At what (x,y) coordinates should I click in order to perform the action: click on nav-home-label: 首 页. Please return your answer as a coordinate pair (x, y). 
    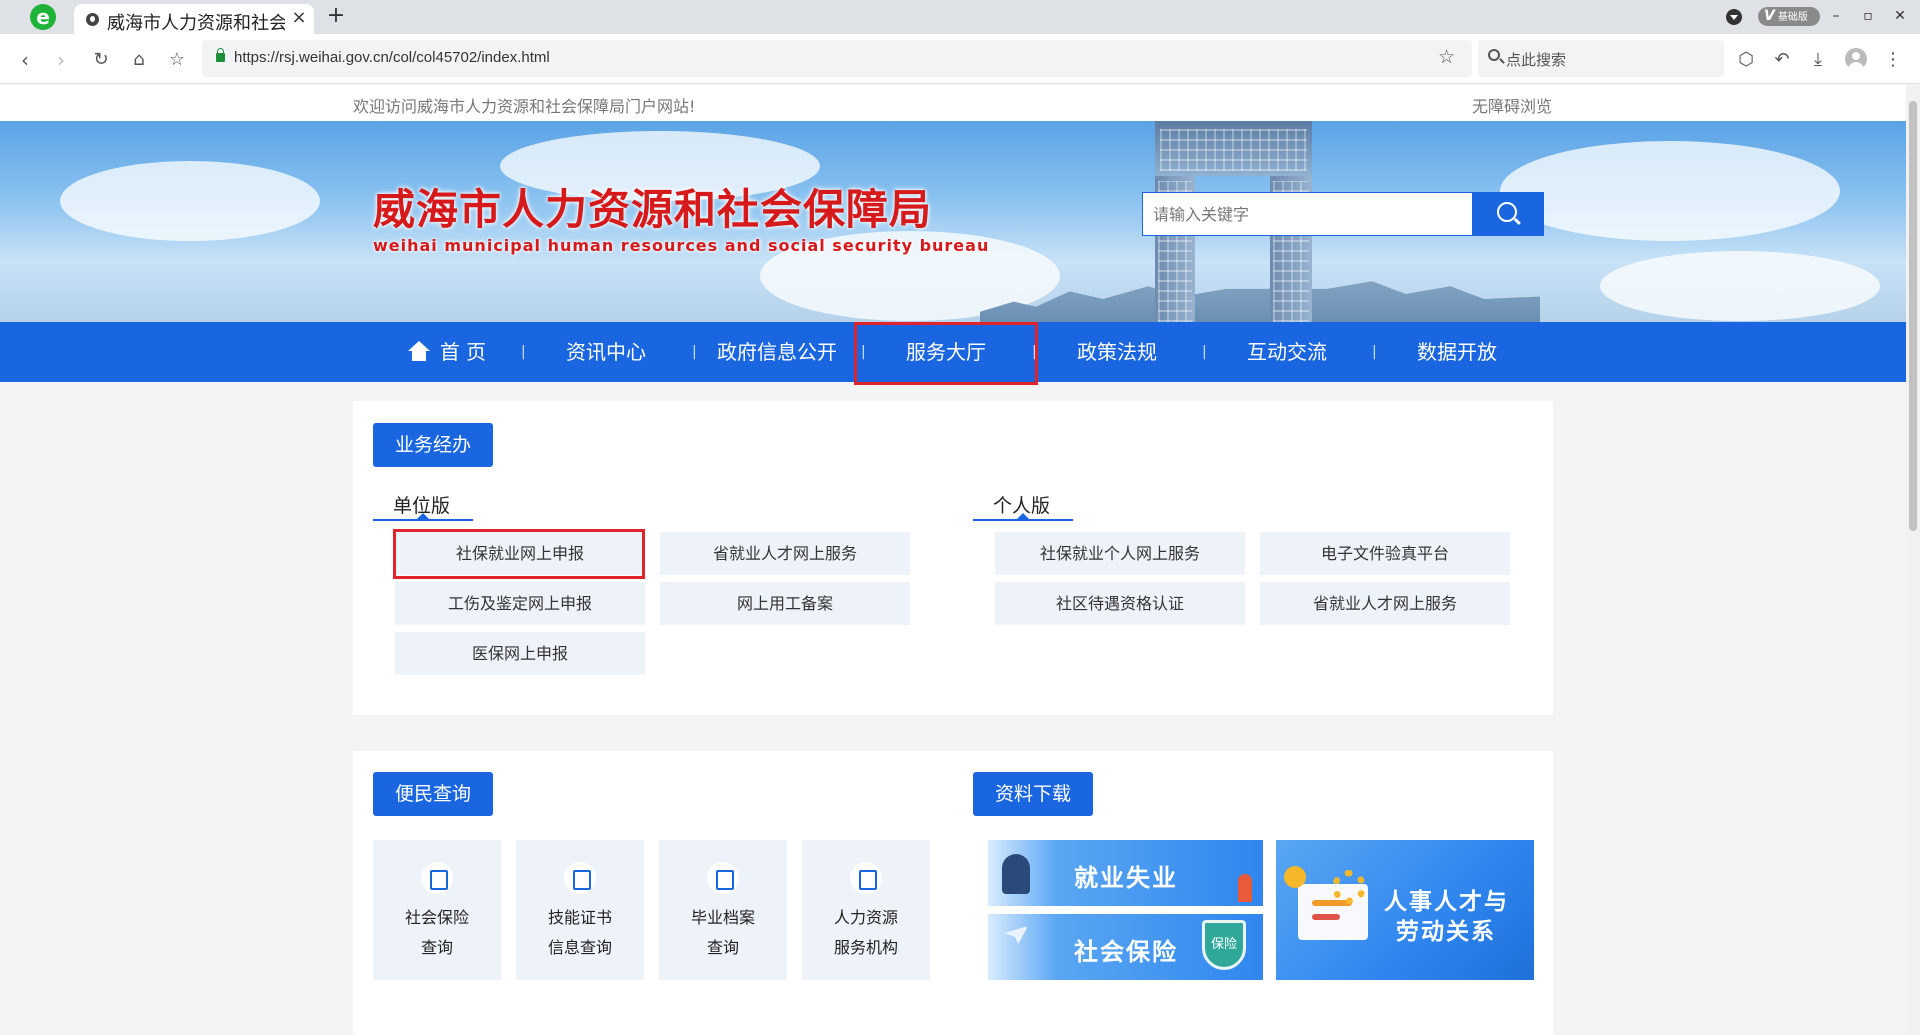
    Looking at the image, I should click on (463, 352).